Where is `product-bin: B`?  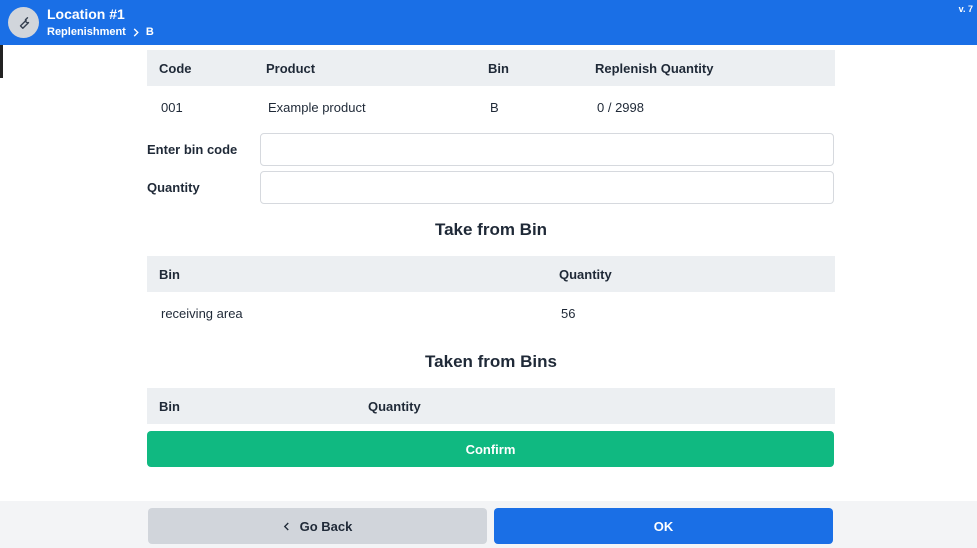 product-bin: B is located at coordinates (494, 107).